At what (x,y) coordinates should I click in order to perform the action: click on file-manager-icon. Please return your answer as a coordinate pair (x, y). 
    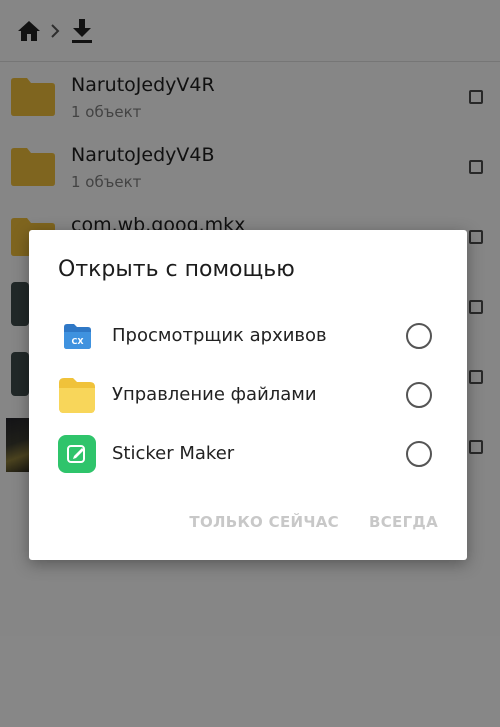
    Looking at the image, I should click on (77, 395).